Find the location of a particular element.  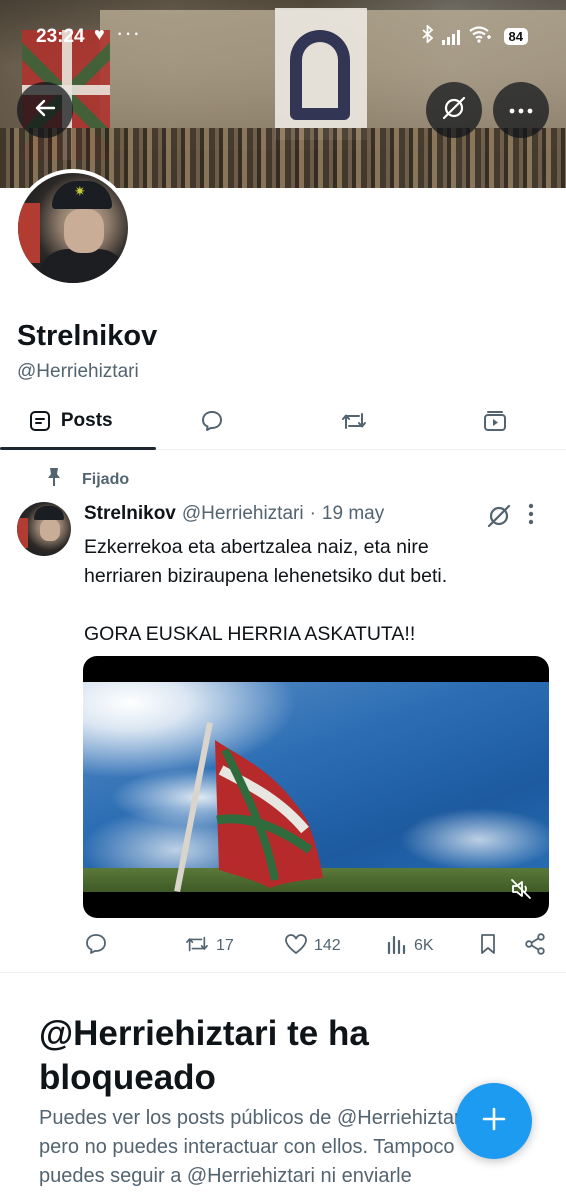

star-icon: ✷ is located at coordinates (80, 191).